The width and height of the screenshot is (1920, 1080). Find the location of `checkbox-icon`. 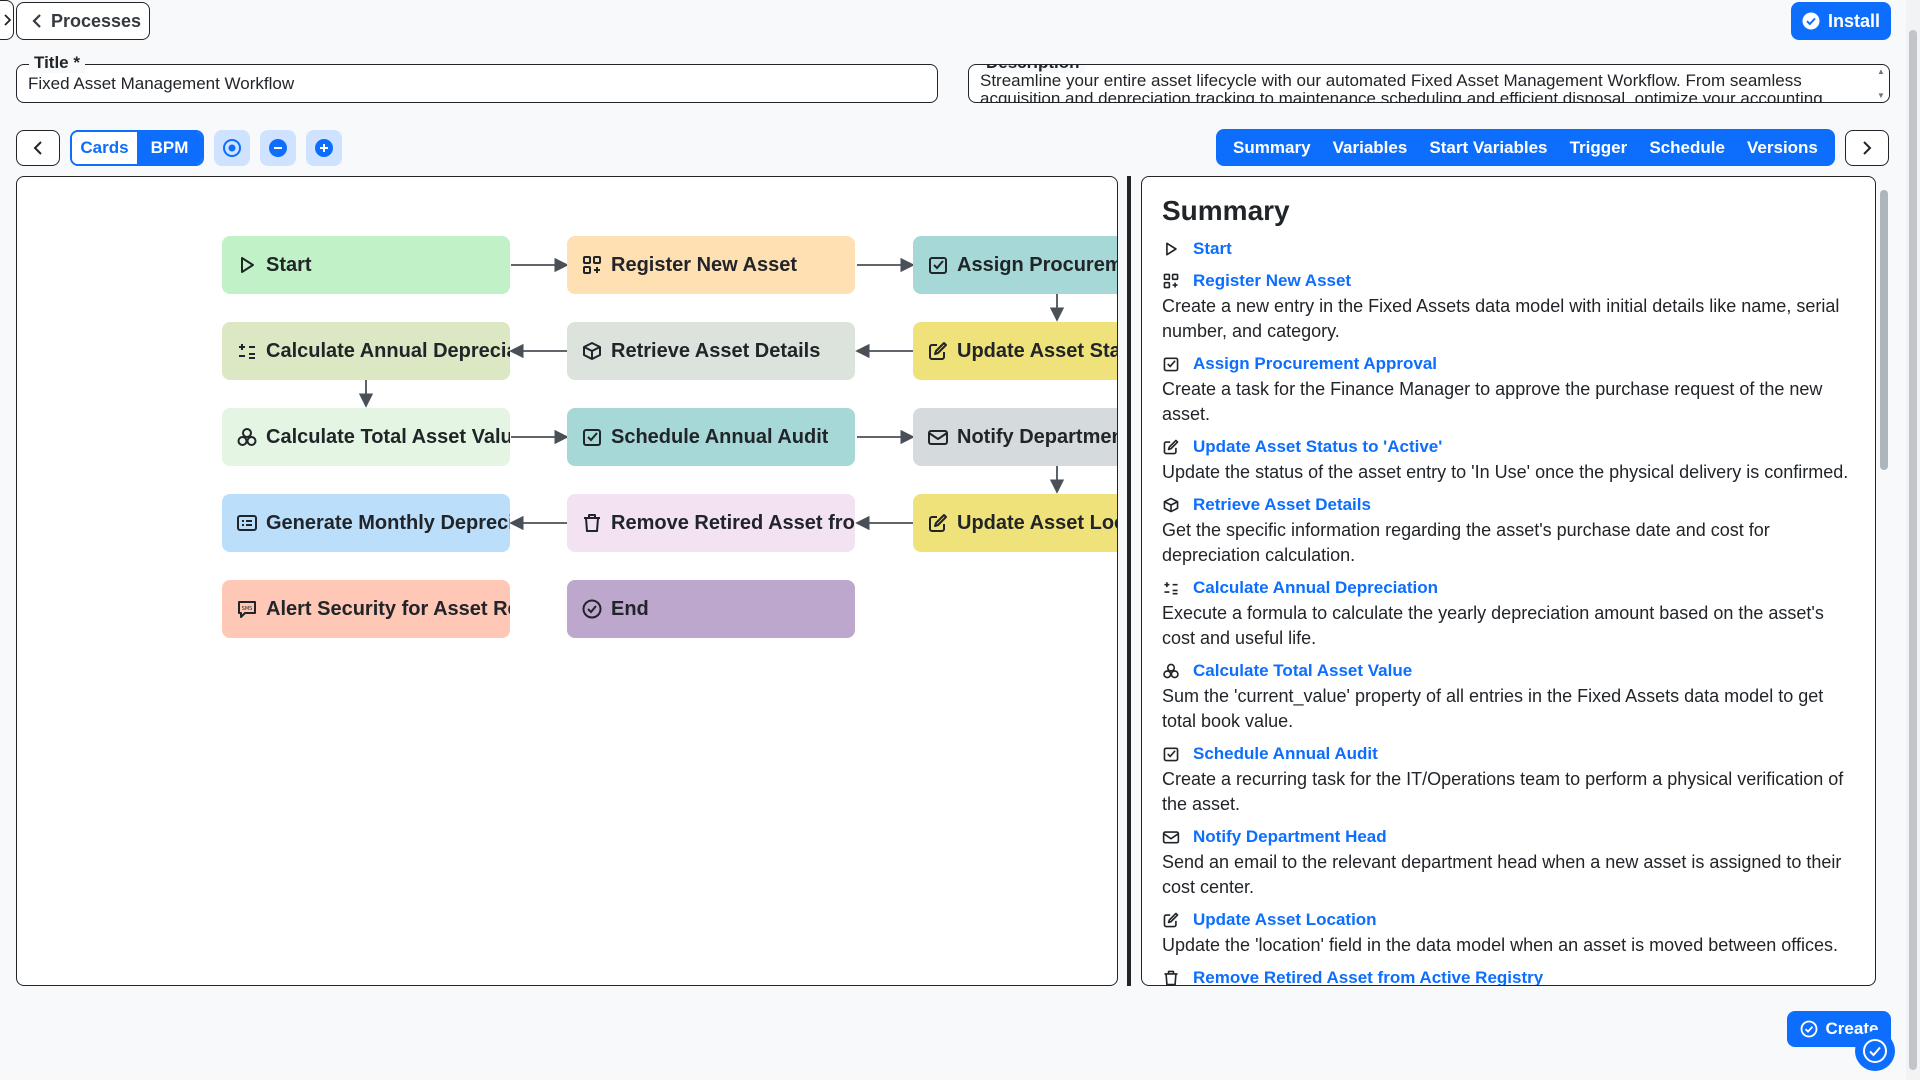

checkbox-icon is located at coordinates (592, 437).